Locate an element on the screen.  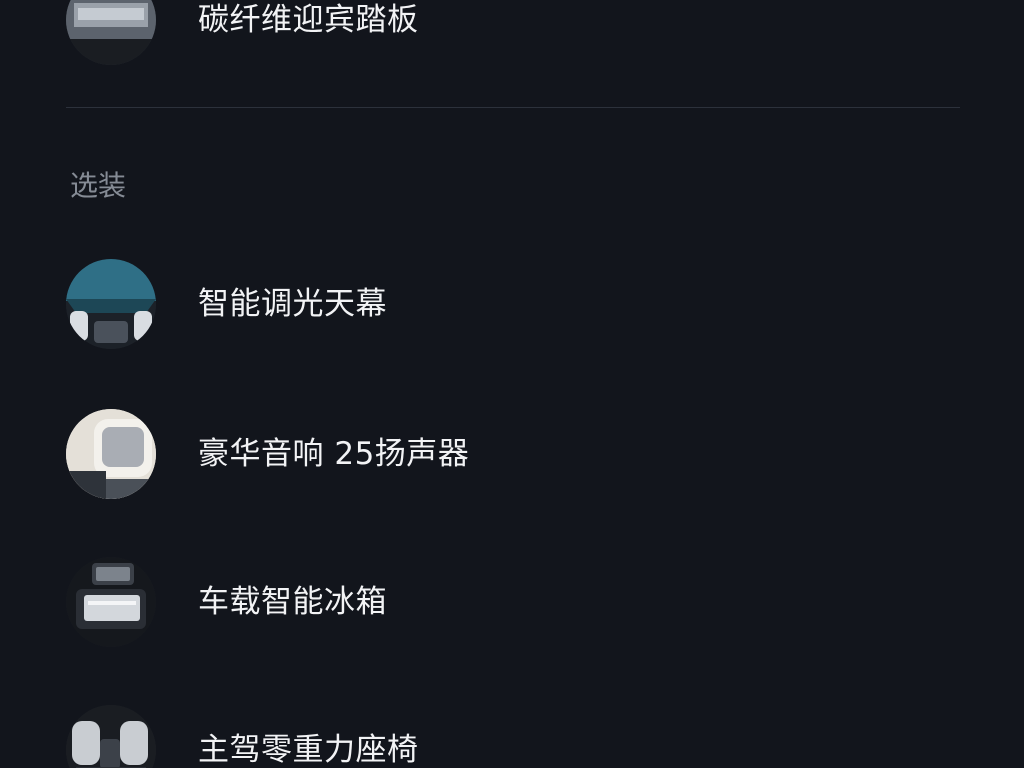
item-label: 主驾零重力座椅 is located at coordinates (308, 750).